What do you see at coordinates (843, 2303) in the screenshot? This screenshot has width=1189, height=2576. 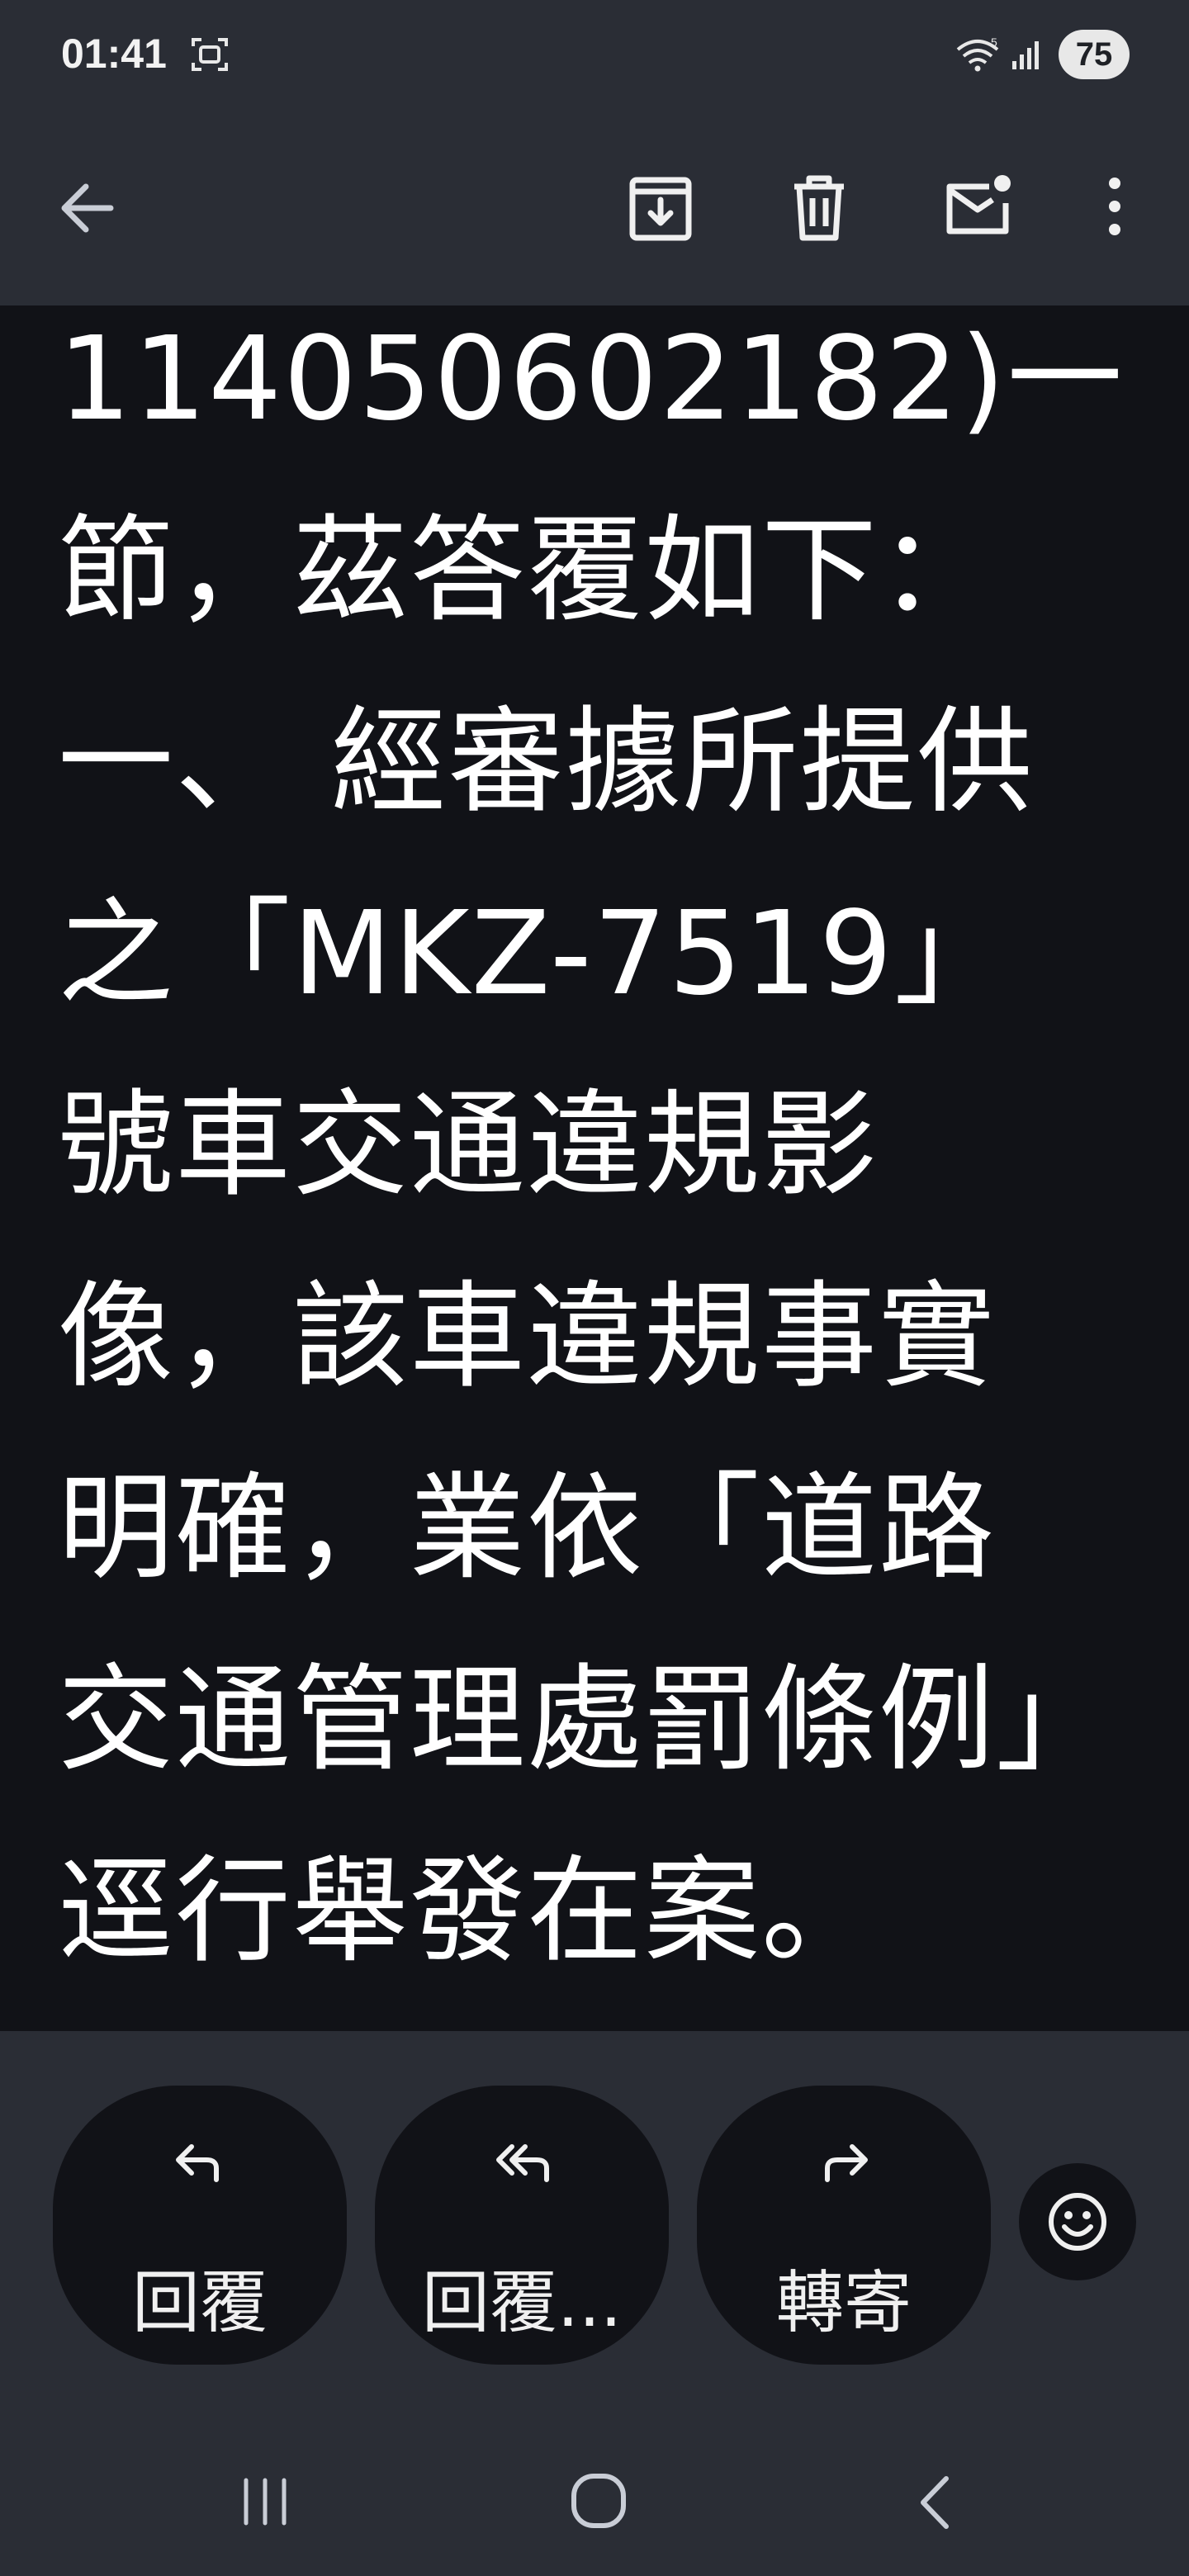 I see `forward-label: 轉寄` at bounding box center [843, 2303].